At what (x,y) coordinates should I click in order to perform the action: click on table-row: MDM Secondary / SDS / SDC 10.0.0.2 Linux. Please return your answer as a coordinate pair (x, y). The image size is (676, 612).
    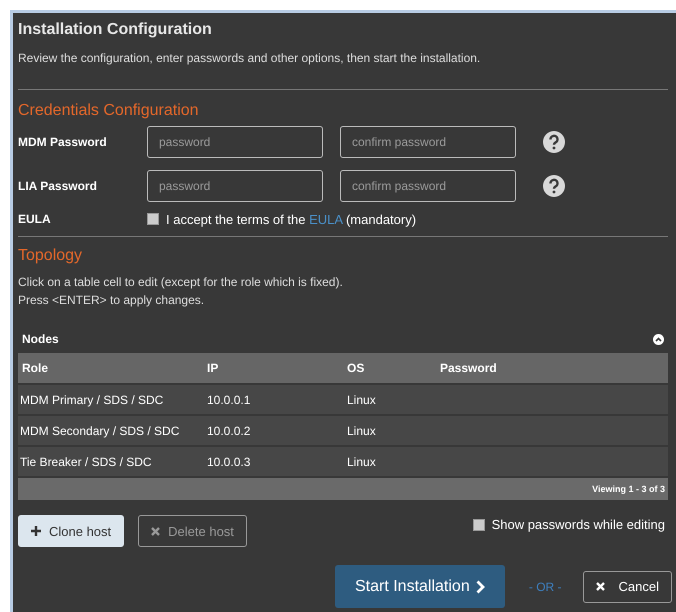
    Looking at the image, I should click on (343, 430).